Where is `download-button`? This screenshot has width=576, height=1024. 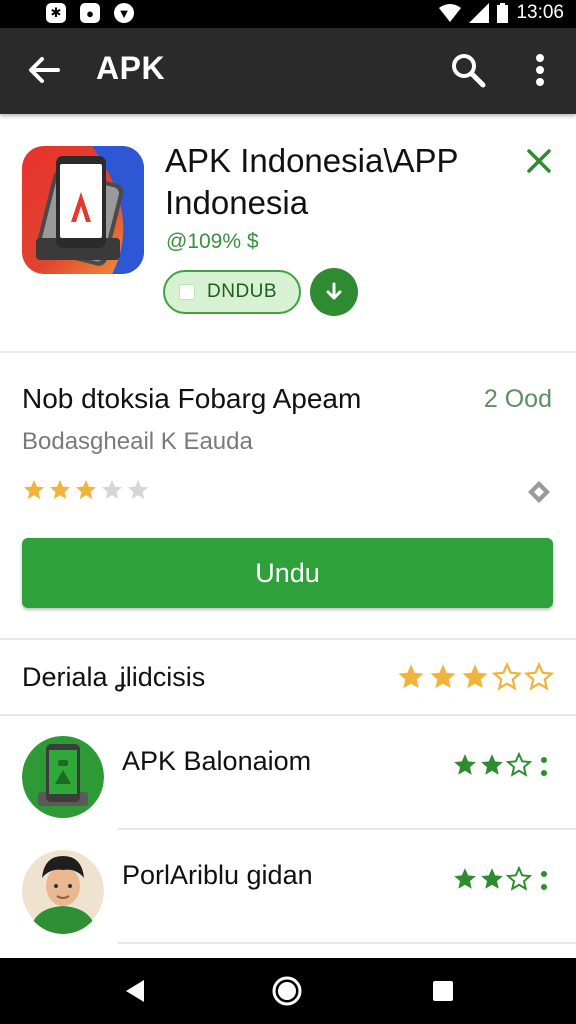 download-button is located at coordinates (334, 292).